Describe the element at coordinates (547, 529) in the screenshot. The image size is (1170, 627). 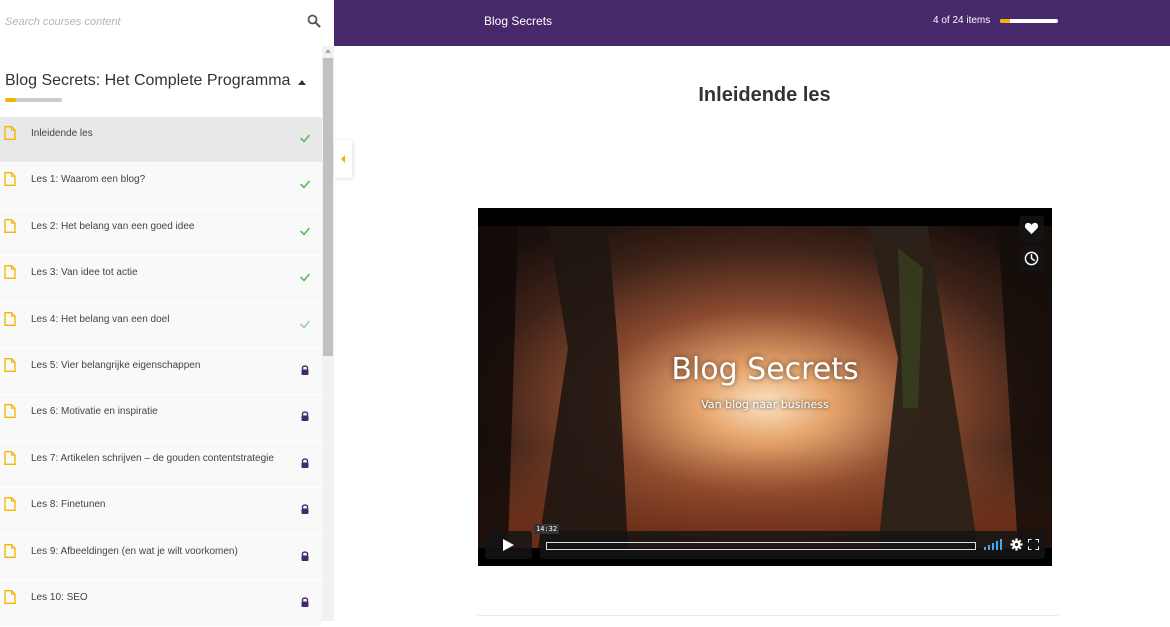
I see `video-timecode: 14:32` at that location.